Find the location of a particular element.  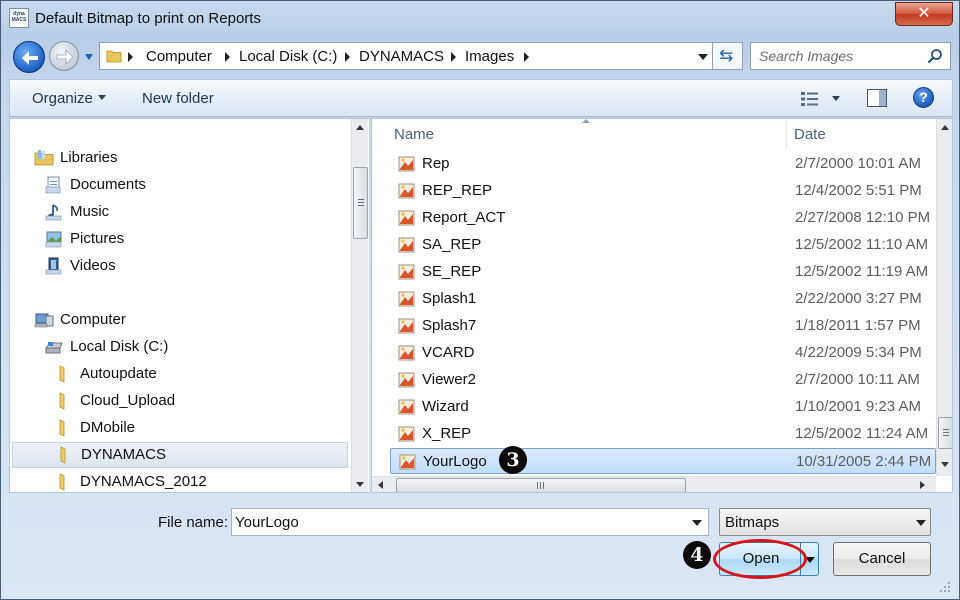

new-folder-button: New folder is located at coordinates (178, 98).